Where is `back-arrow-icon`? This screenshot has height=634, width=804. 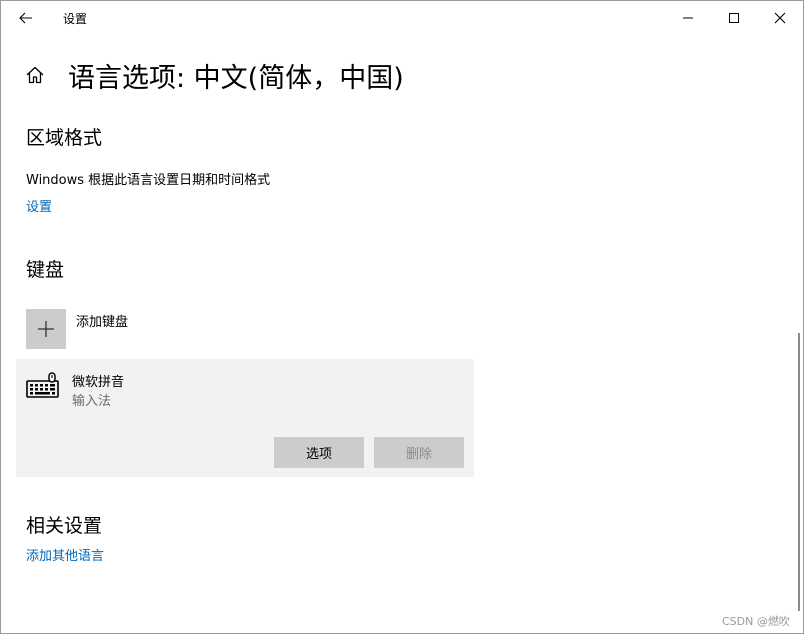
back-arrow-icon is located at coordinates (25, 18).